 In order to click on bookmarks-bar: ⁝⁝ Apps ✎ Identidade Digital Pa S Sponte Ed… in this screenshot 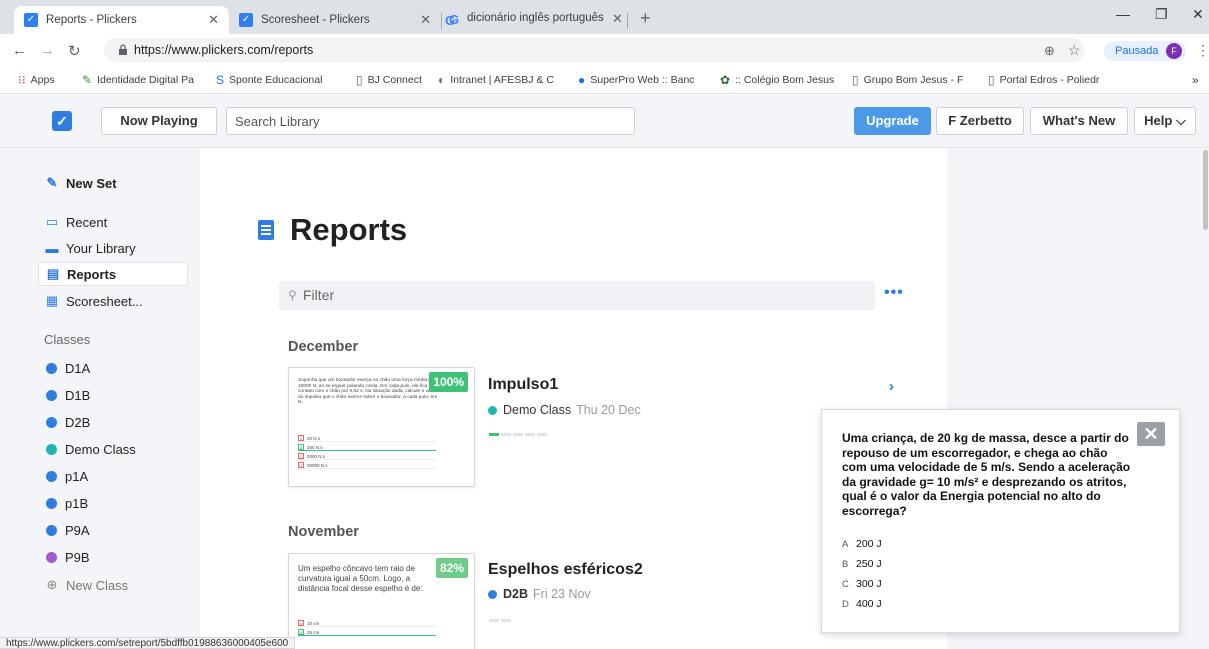, I will do `click(604, 80)`.